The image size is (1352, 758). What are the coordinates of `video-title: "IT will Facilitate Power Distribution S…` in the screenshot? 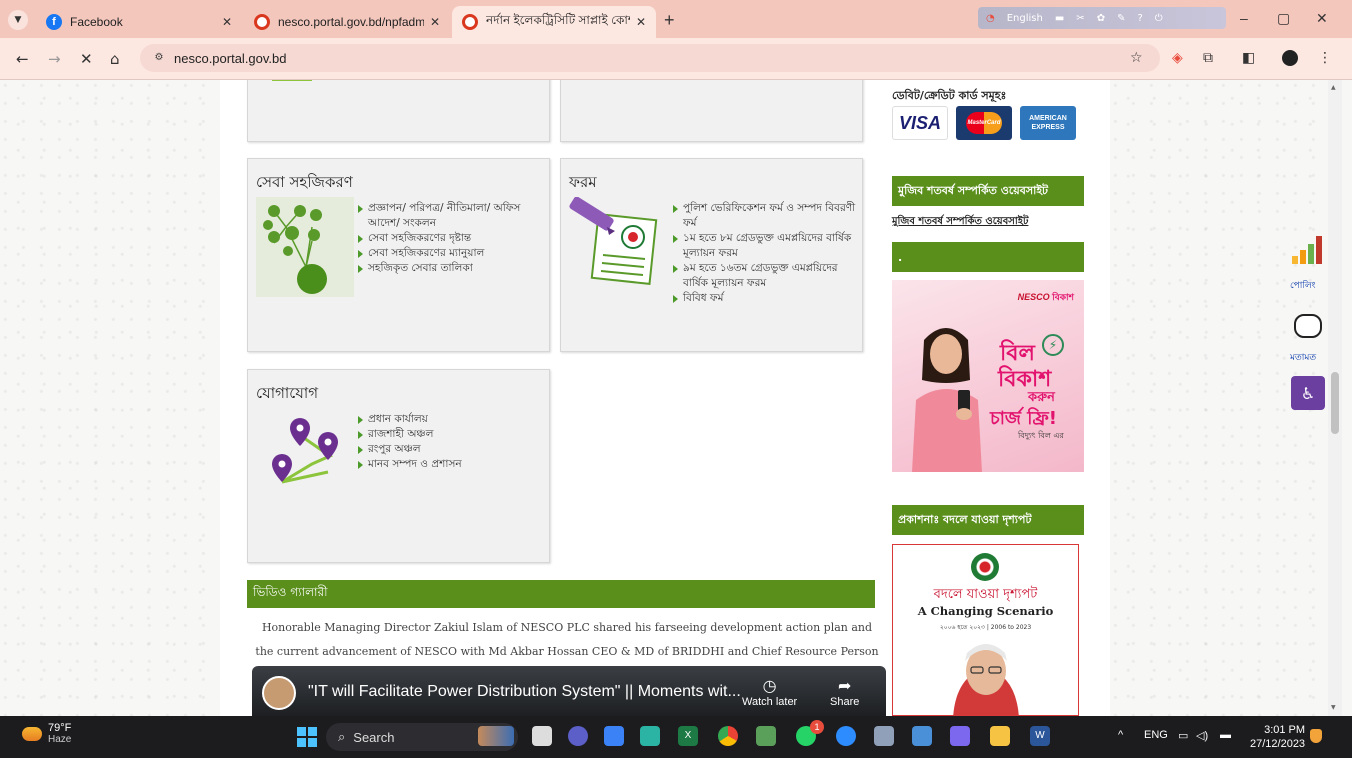 It's located at (524, 692).